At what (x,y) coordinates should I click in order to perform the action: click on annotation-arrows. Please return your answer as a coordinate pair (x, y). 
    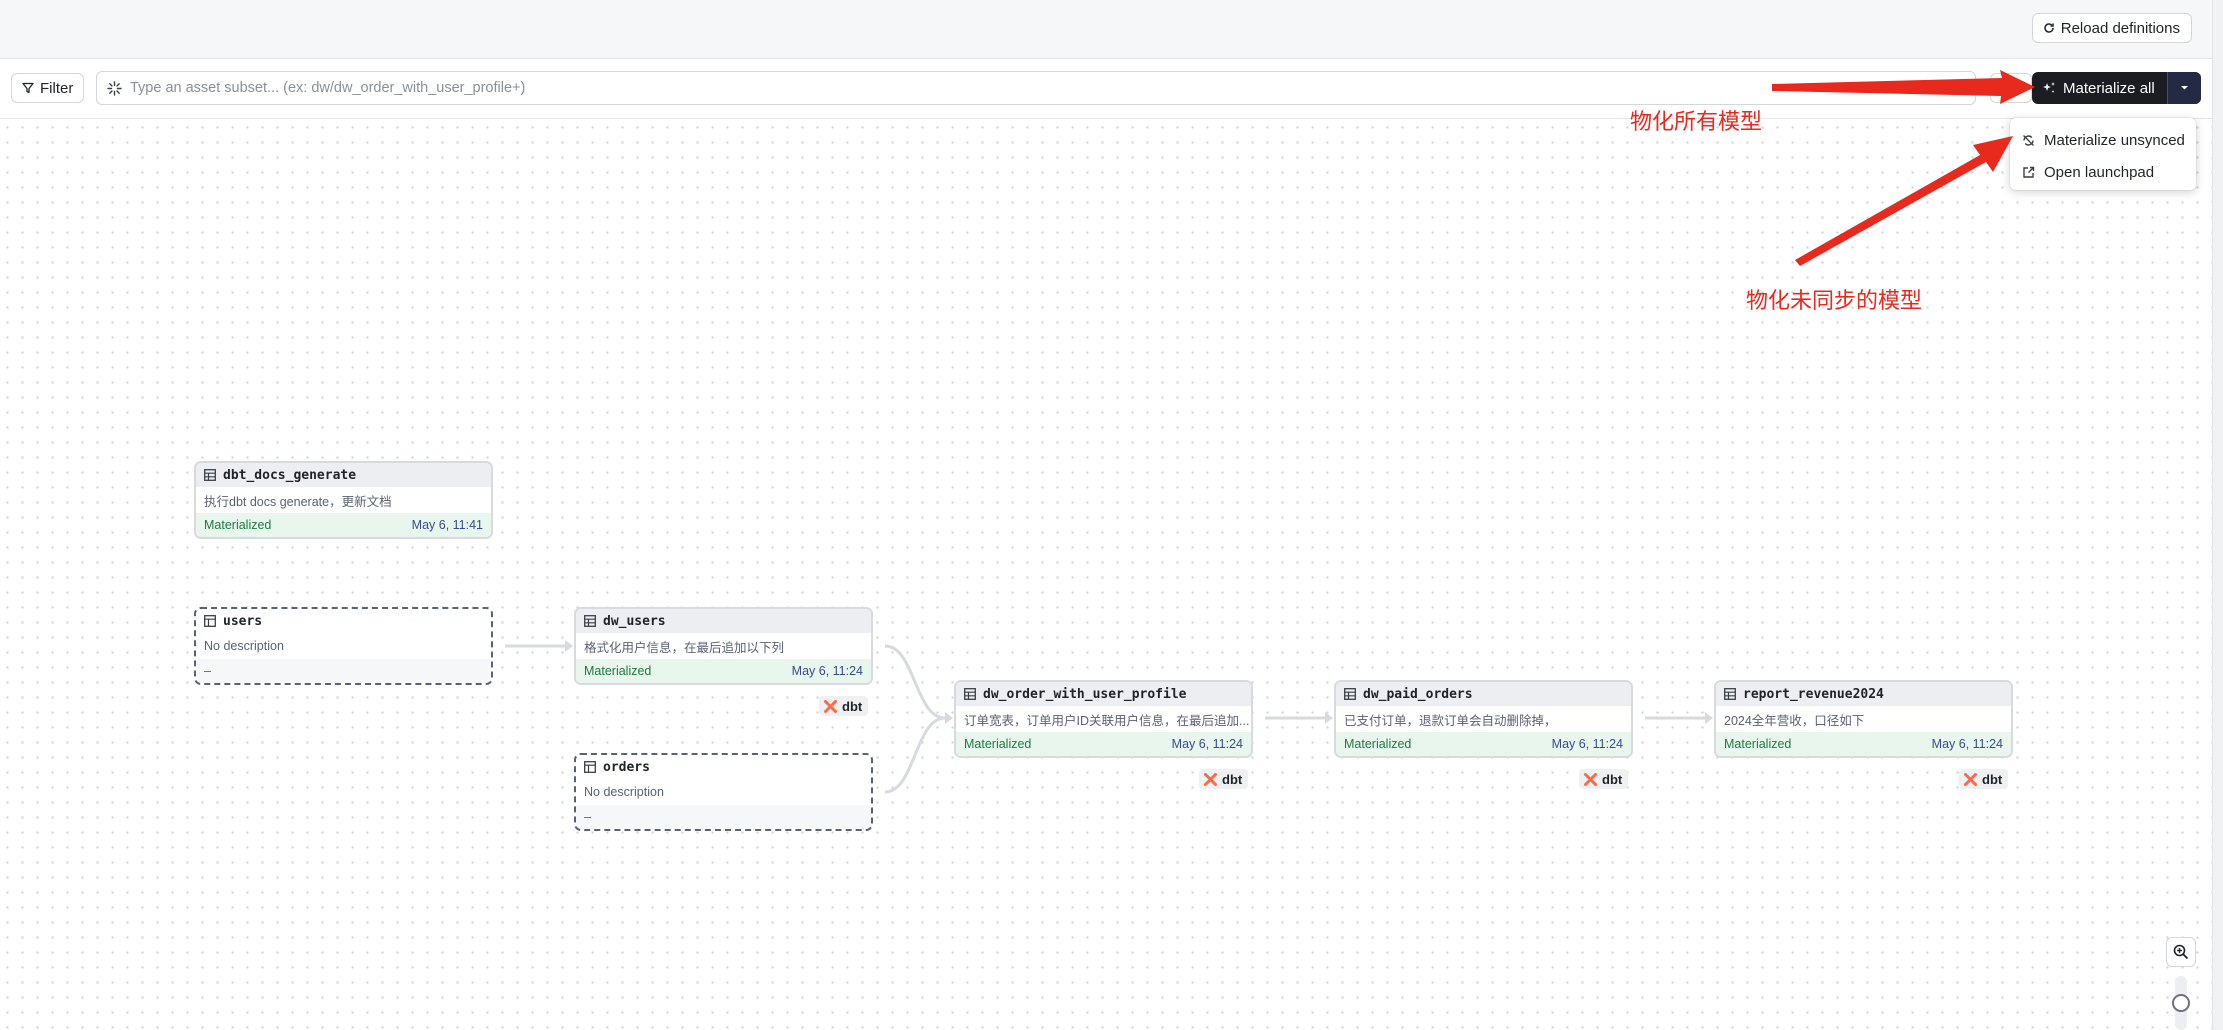
    Looking at the image, I should click on (1903, 168).